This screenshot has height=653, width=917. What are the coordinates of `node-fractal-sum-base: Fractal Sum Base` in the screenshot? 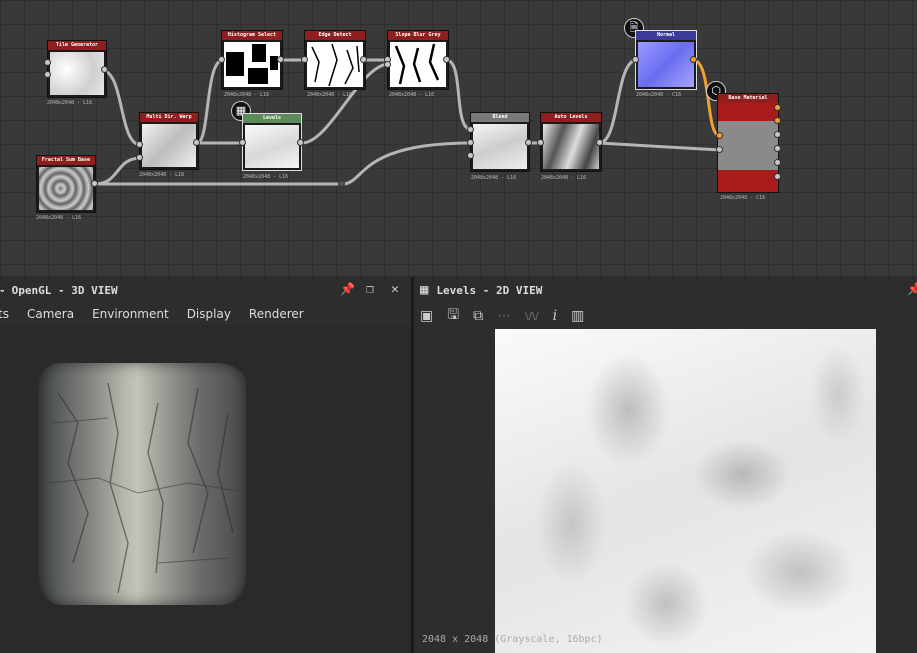 It's located at (66, 184).